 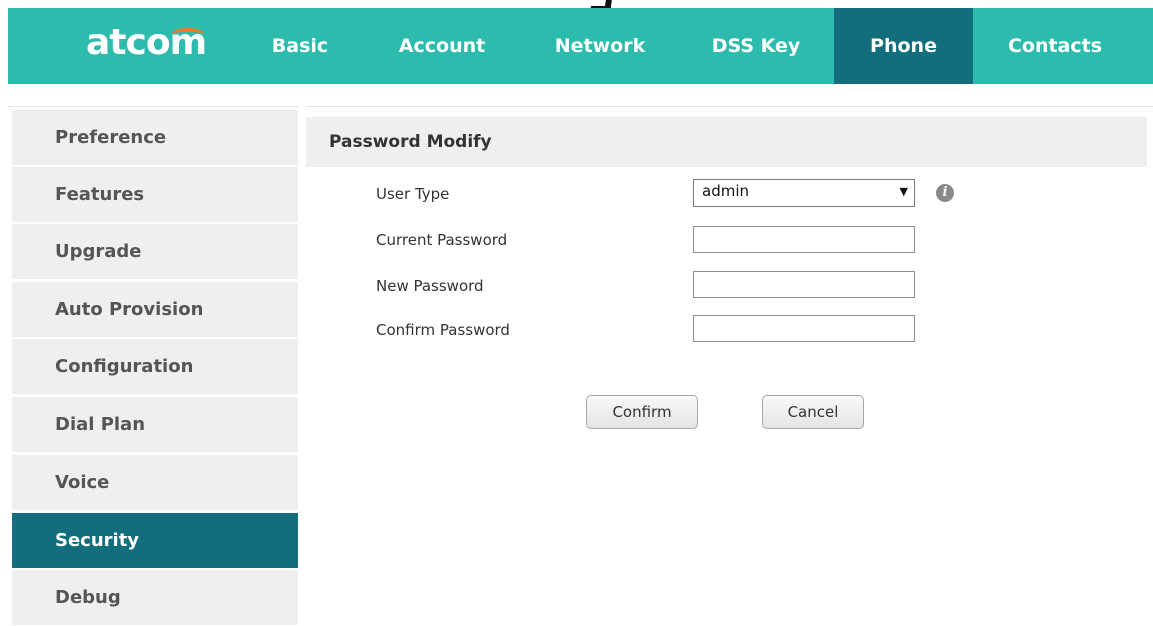 I want to click on section-title: Password Modify, so click(x=726, y=142).